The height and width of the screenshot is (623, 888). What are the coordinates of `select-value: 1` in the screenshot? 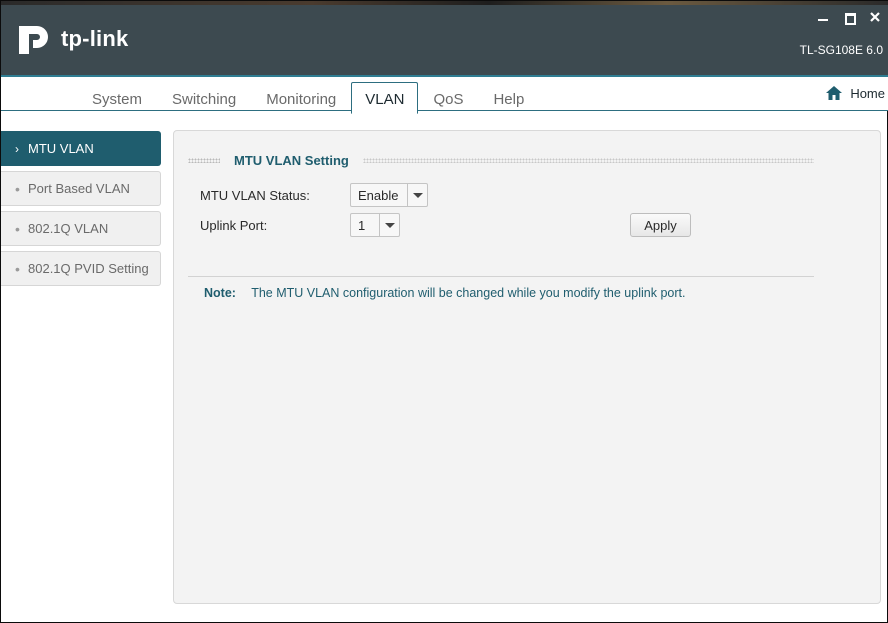 It's located at (362, 225).